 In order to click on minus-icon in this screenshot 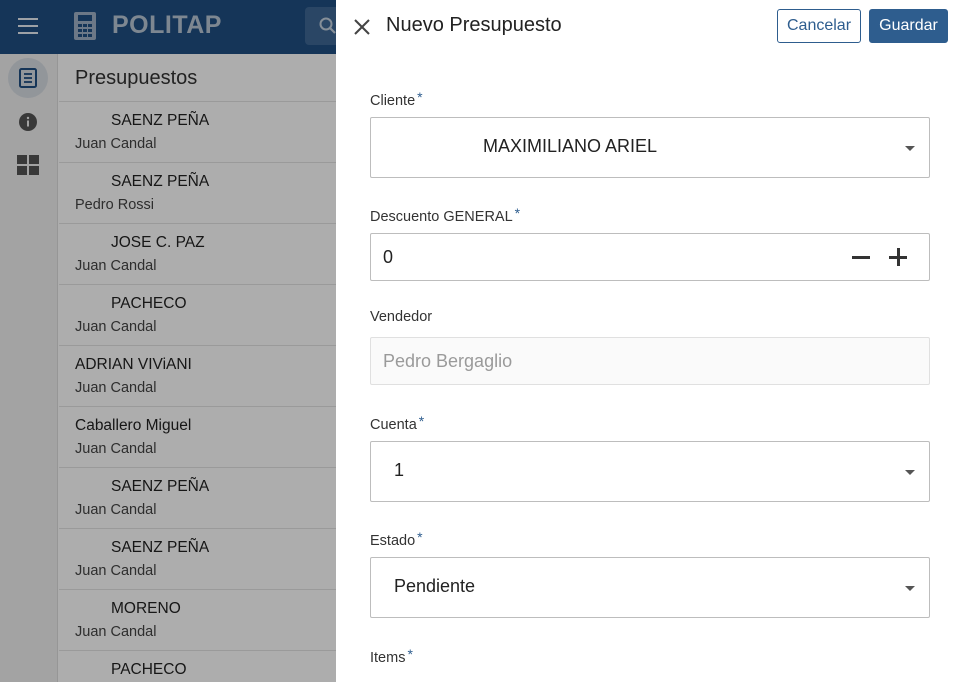, I will do `click(861, 257)`.